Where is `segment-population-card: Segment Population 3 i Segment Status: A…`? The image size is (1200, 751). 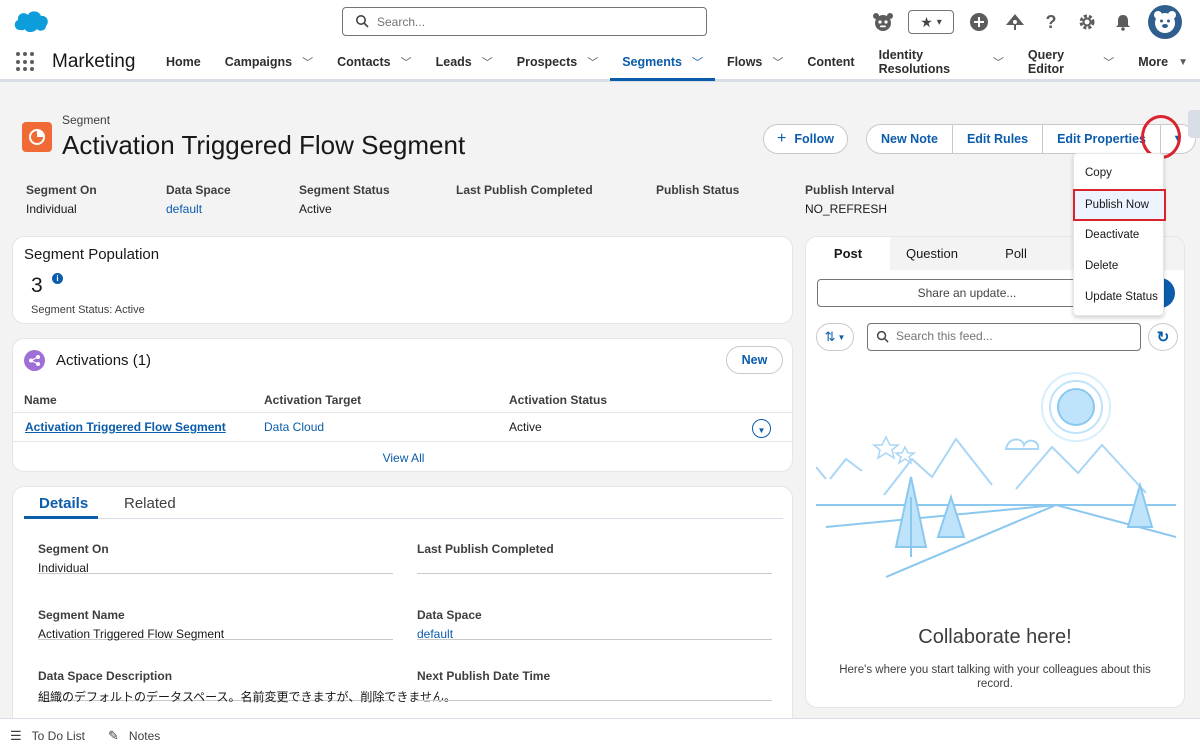
segment-population-card: Segment Population 3 i Segment Status: A… is located at coordinates (402, 280).